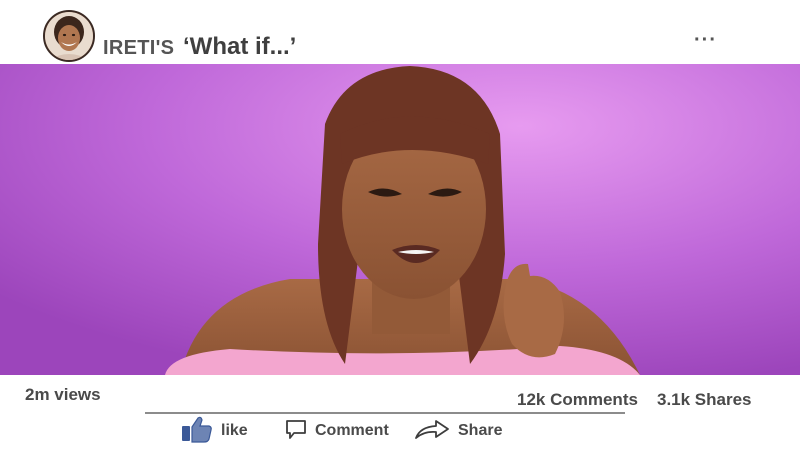 This screenshot has height=450, width=800. Describe the element at coordinates (240, 46) in the screenshot. I see `post-title: ‘What if...’` at that location.